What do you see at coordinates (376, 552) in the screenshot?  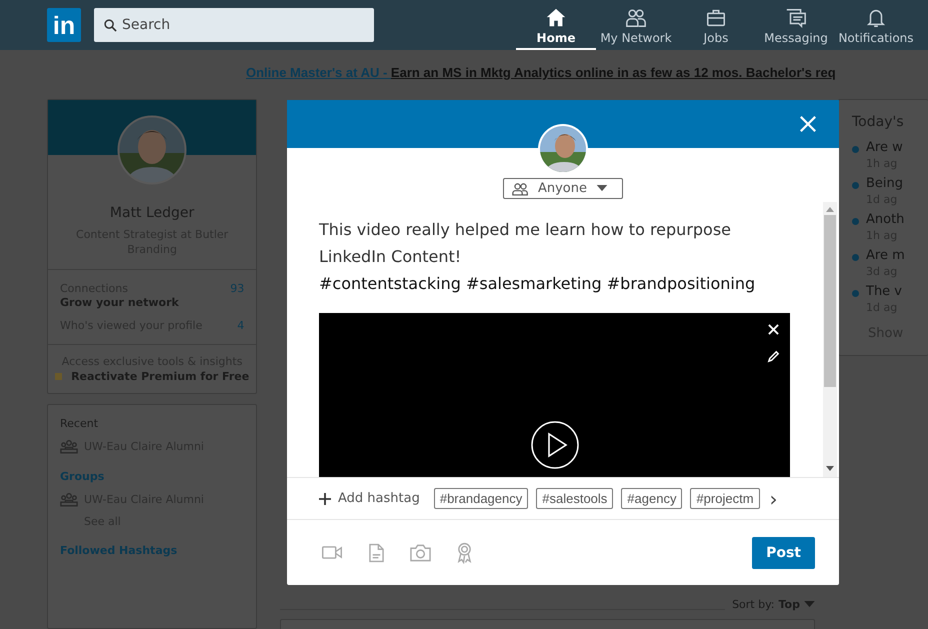 I see `document-icon` at bounding box center [376, 552].